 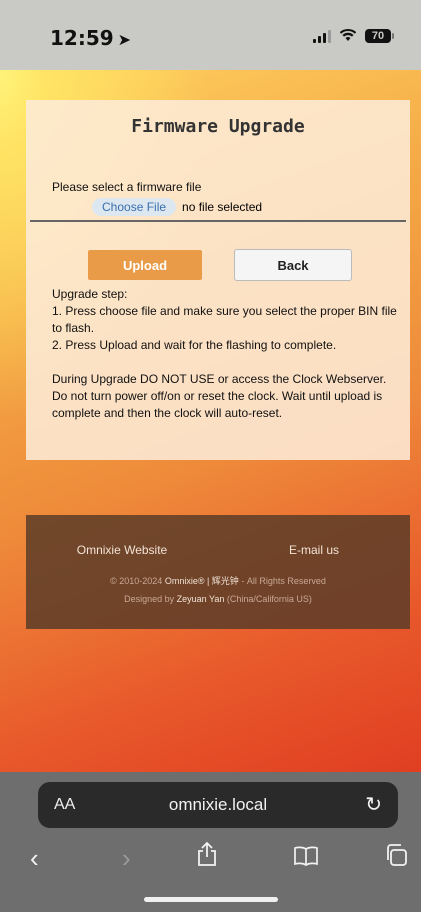 I want to click on browser-toolbar: ‹ ›, so click(x=210, y=858).